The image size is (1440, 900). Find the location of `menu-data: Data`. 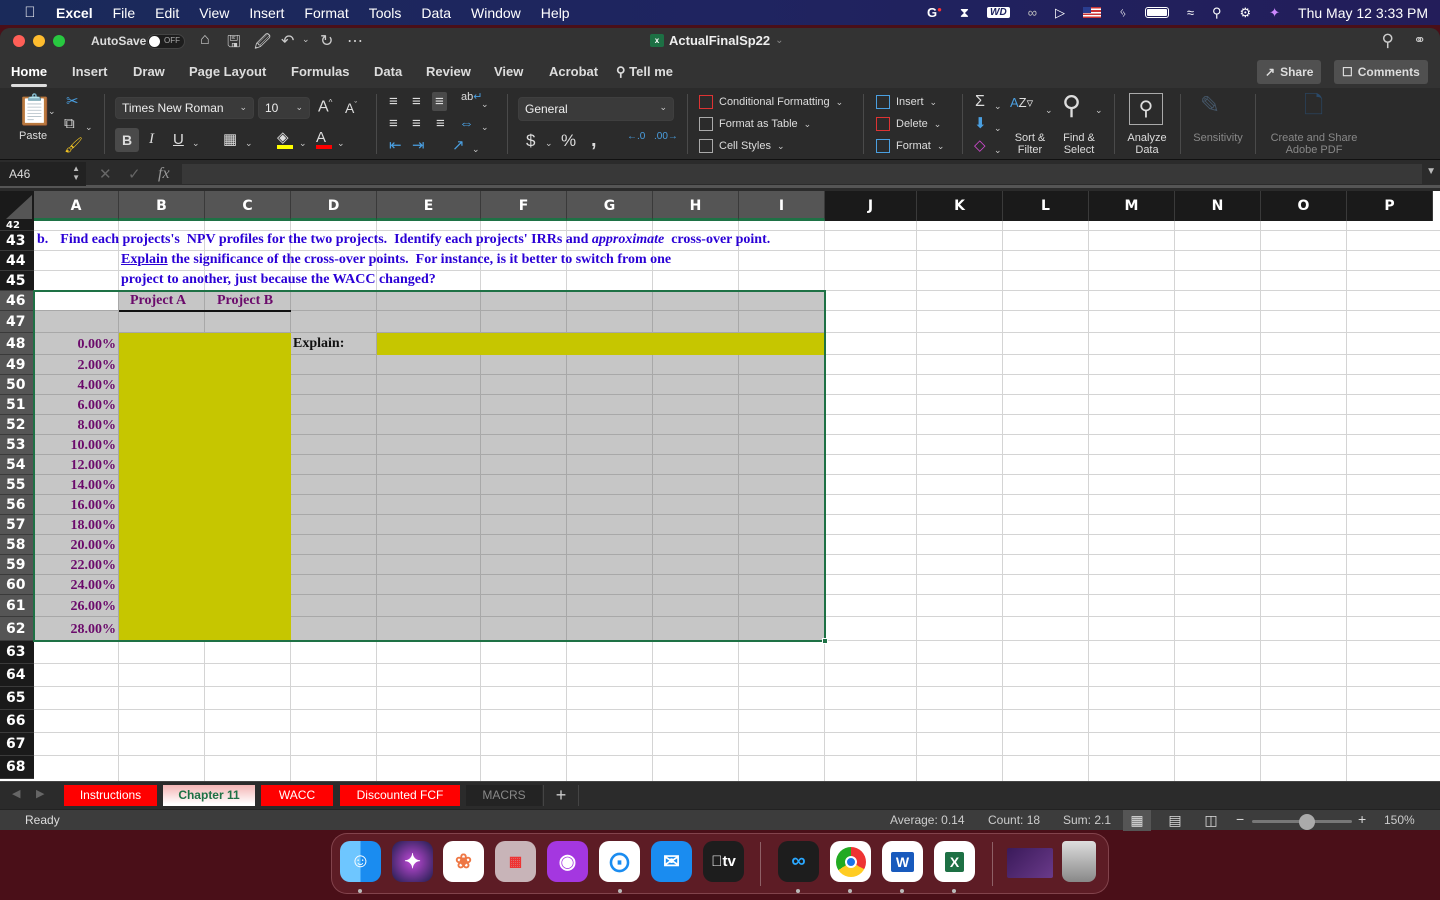

menu-data: Data is located at coordinates (436, 13).